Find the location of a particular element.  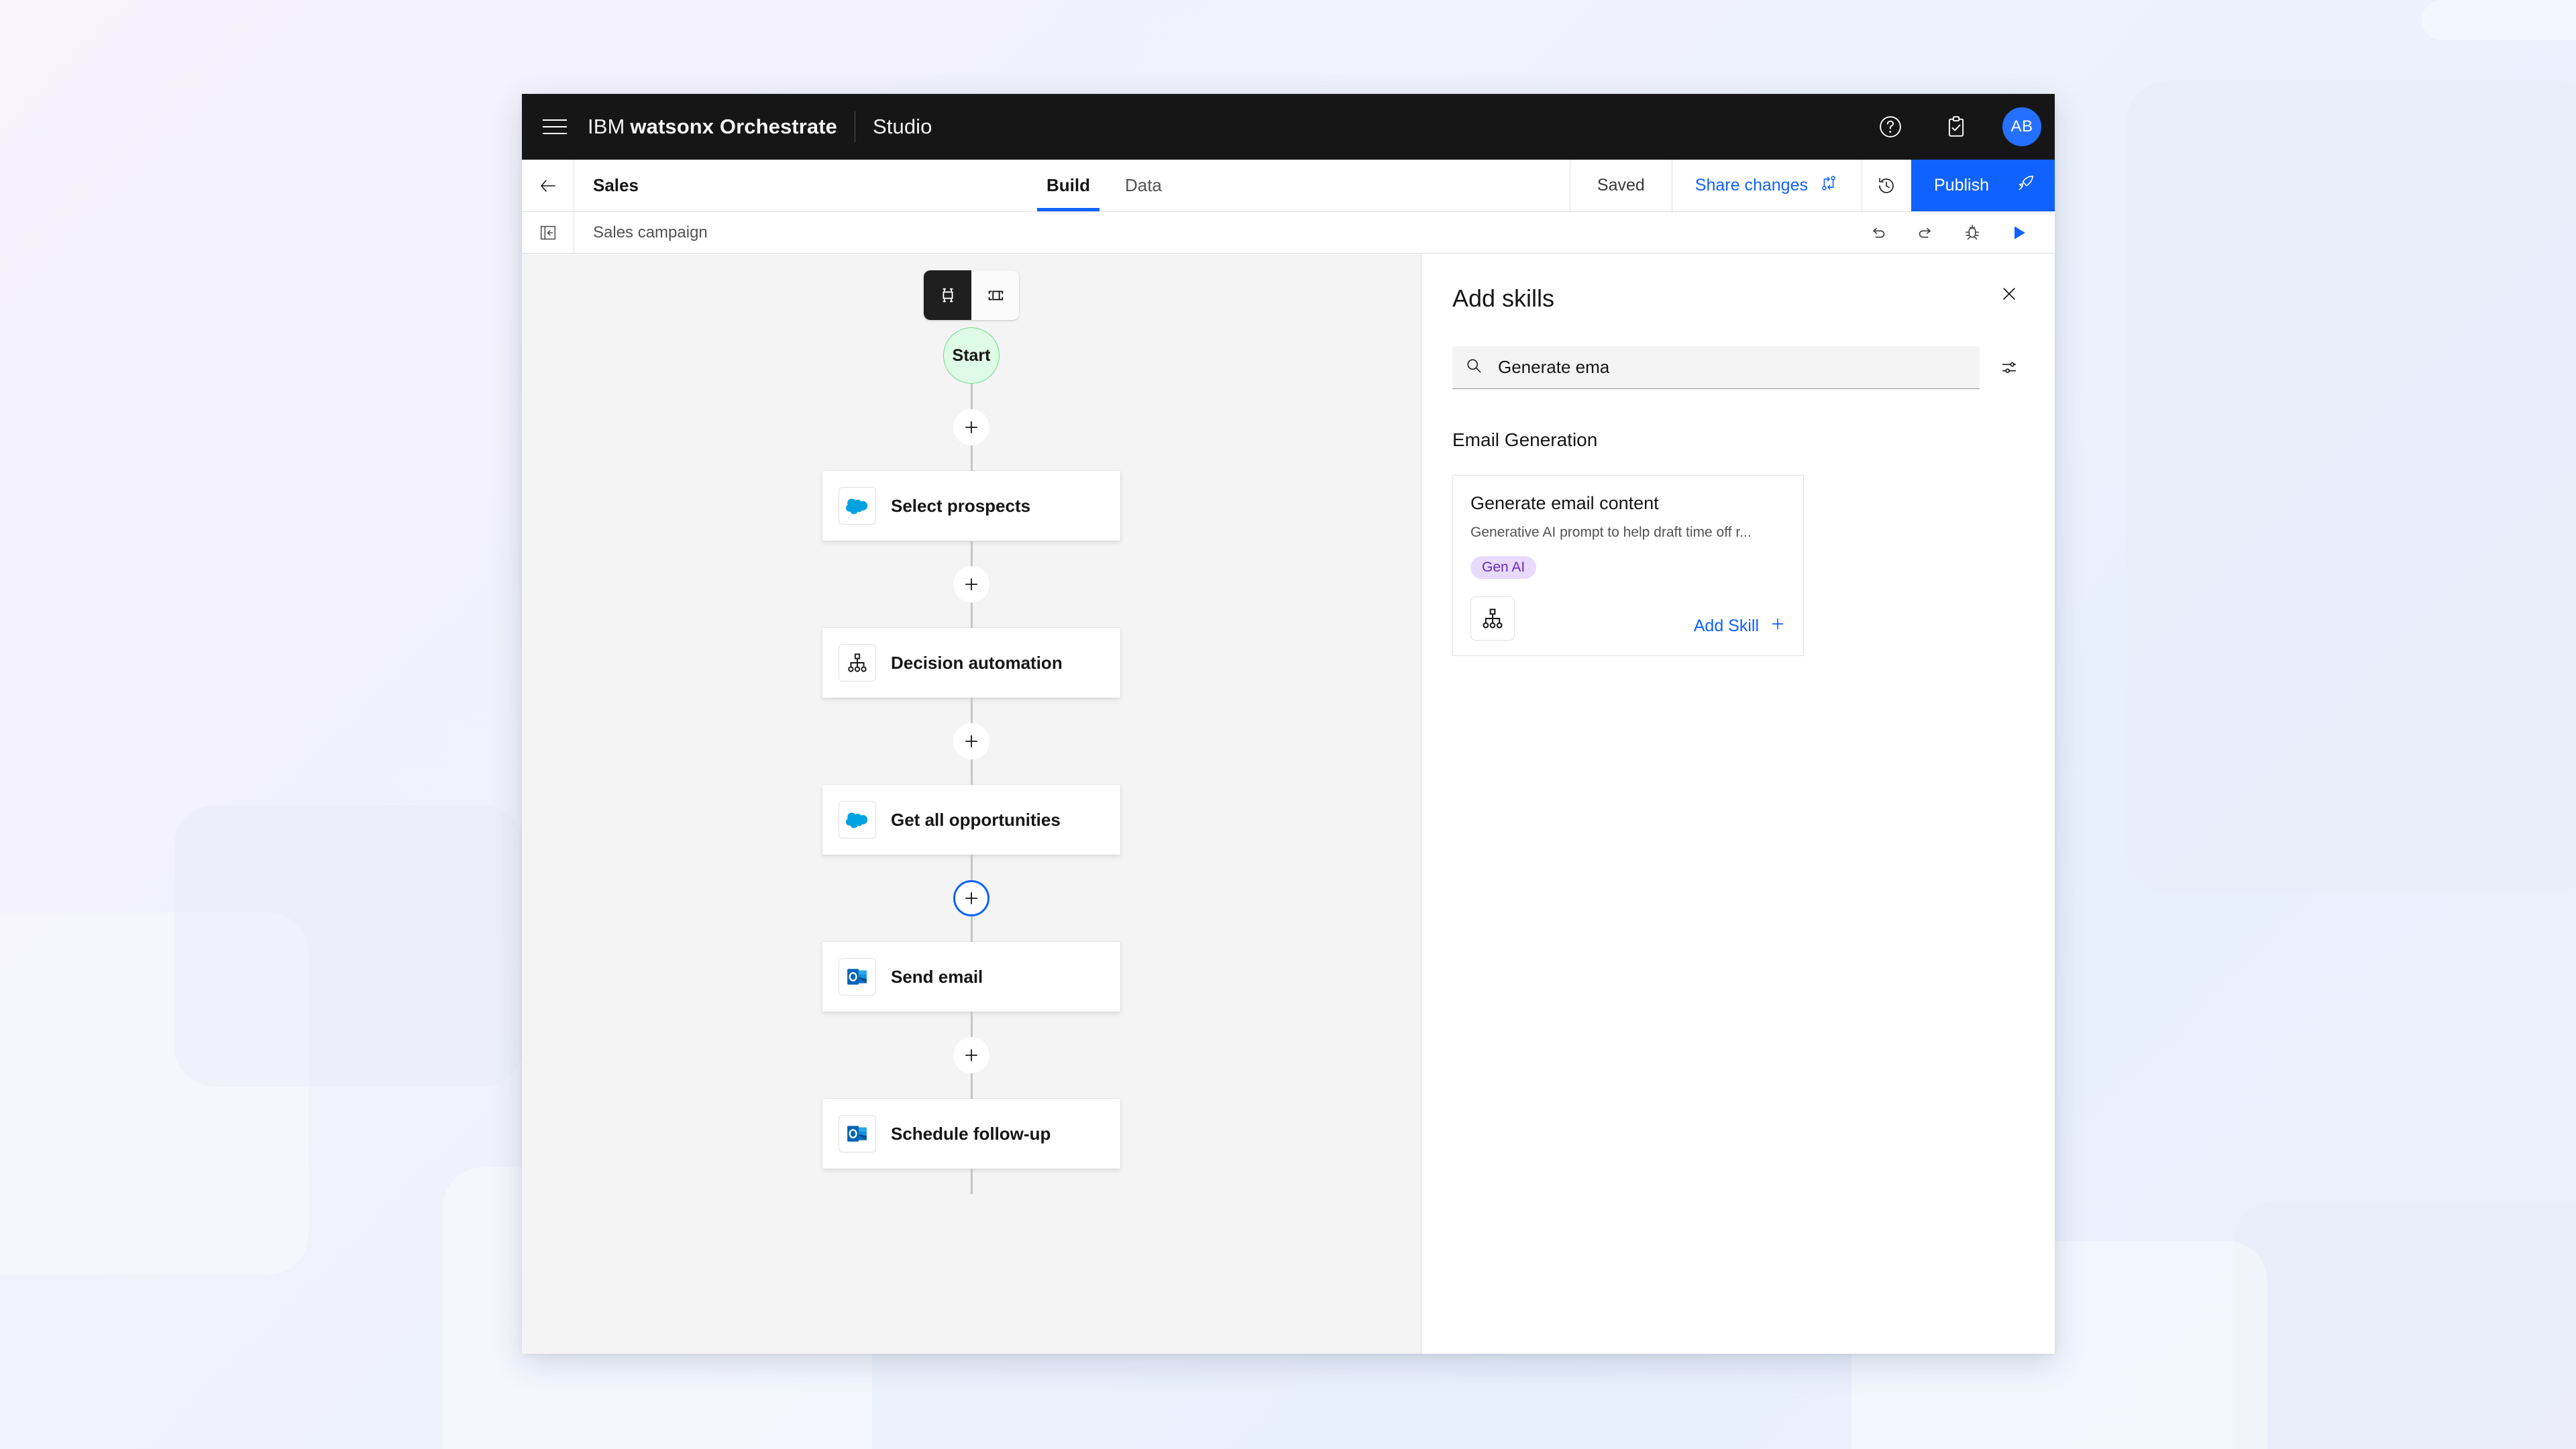

node-label: Send email is located at coordinates (937, 976).